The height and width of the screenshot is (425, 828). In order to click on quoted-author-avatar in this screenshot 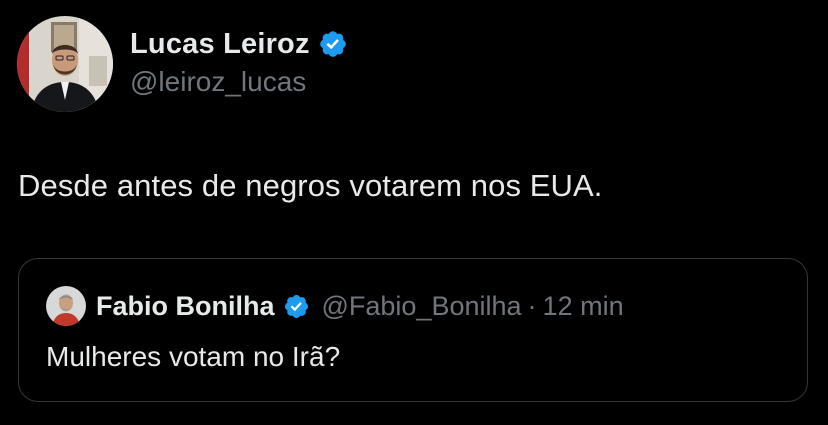, I will do `click(66, 306)`.